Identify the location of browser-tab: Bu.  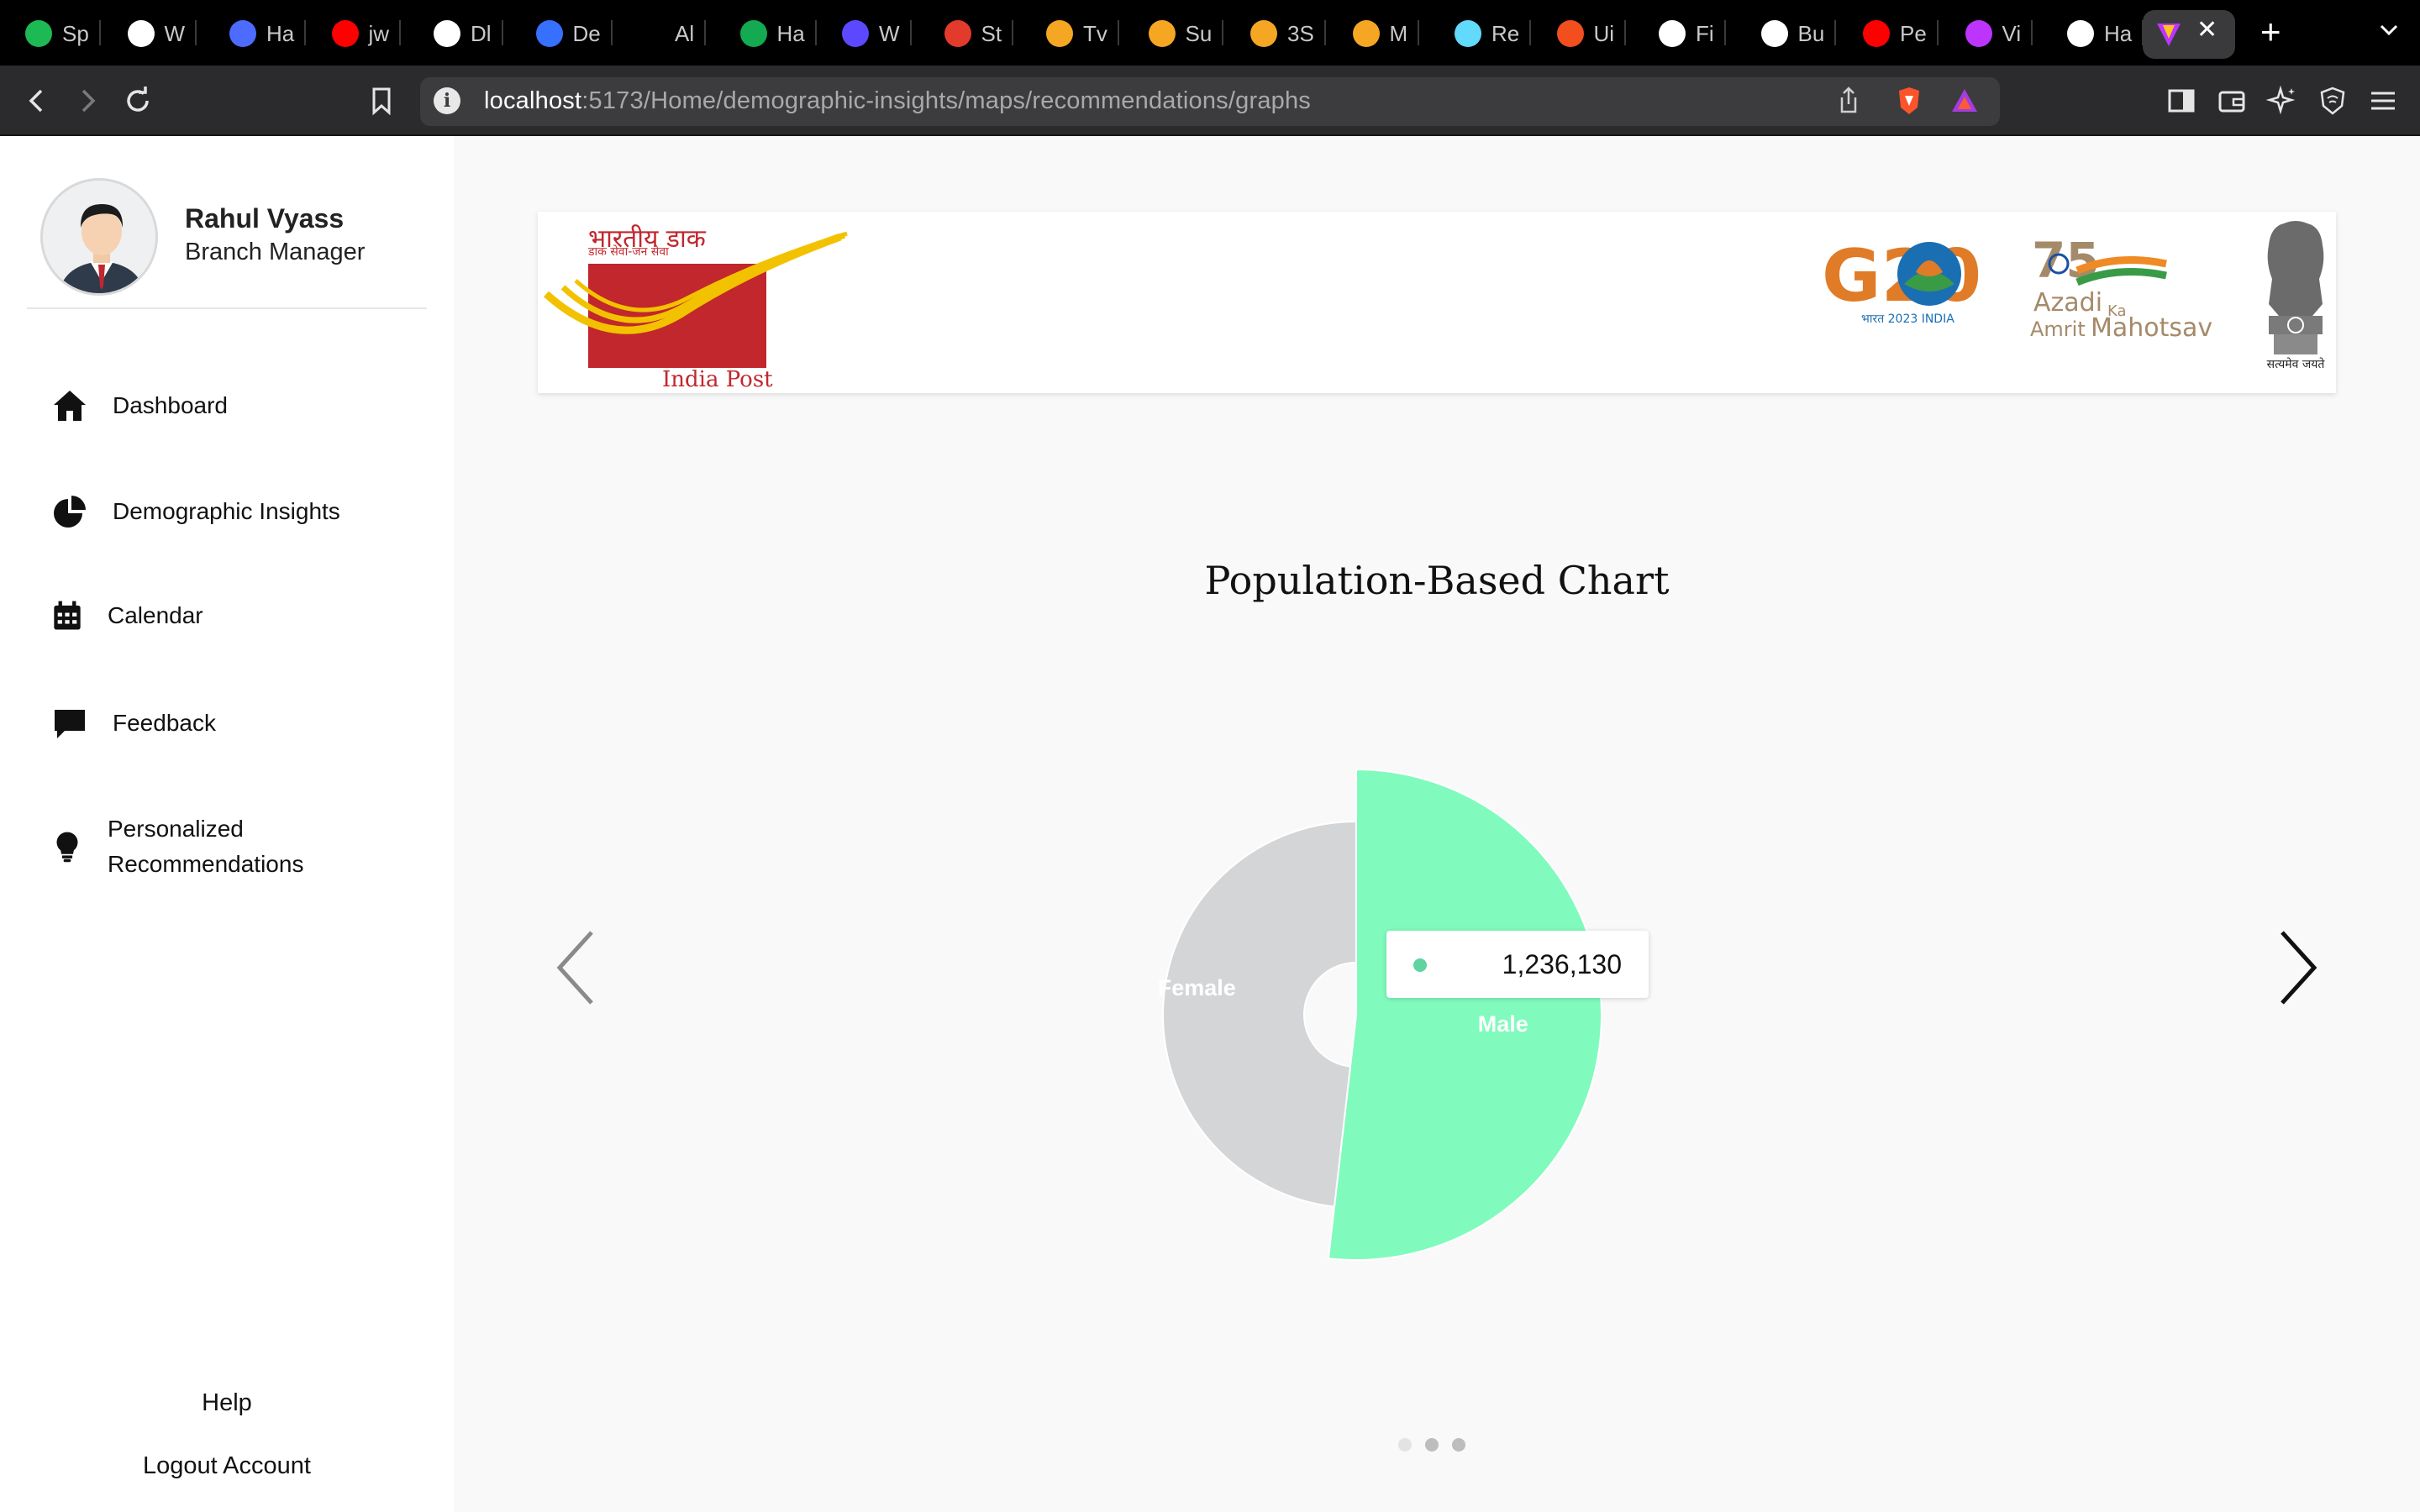
(1799, 33).